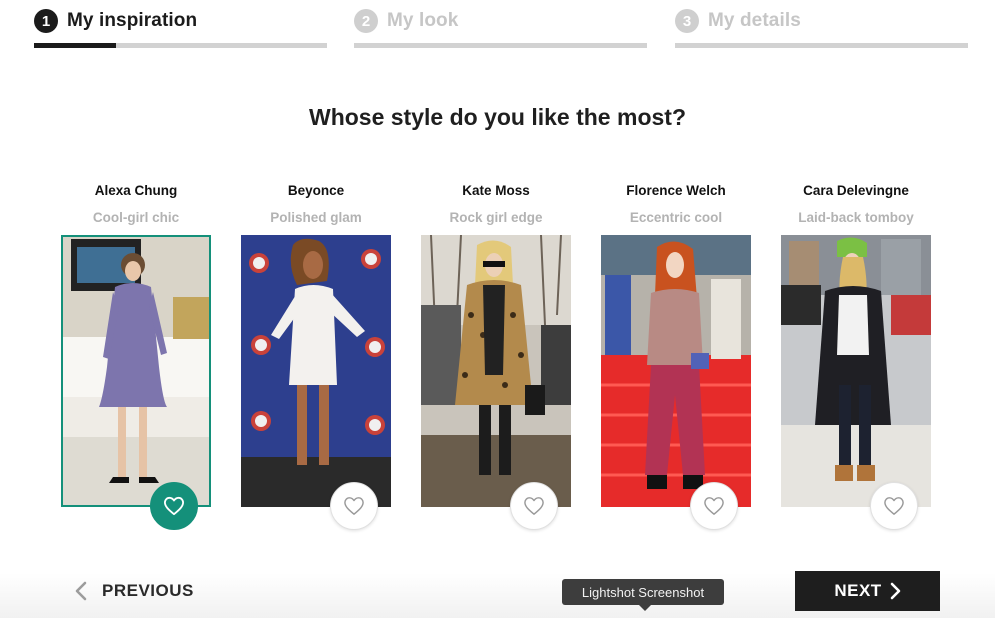 This screenshot has height=618, width=995. I want to click on style-card-kate-moss: Kate Moss Rock girl edge, so click(496, 360).